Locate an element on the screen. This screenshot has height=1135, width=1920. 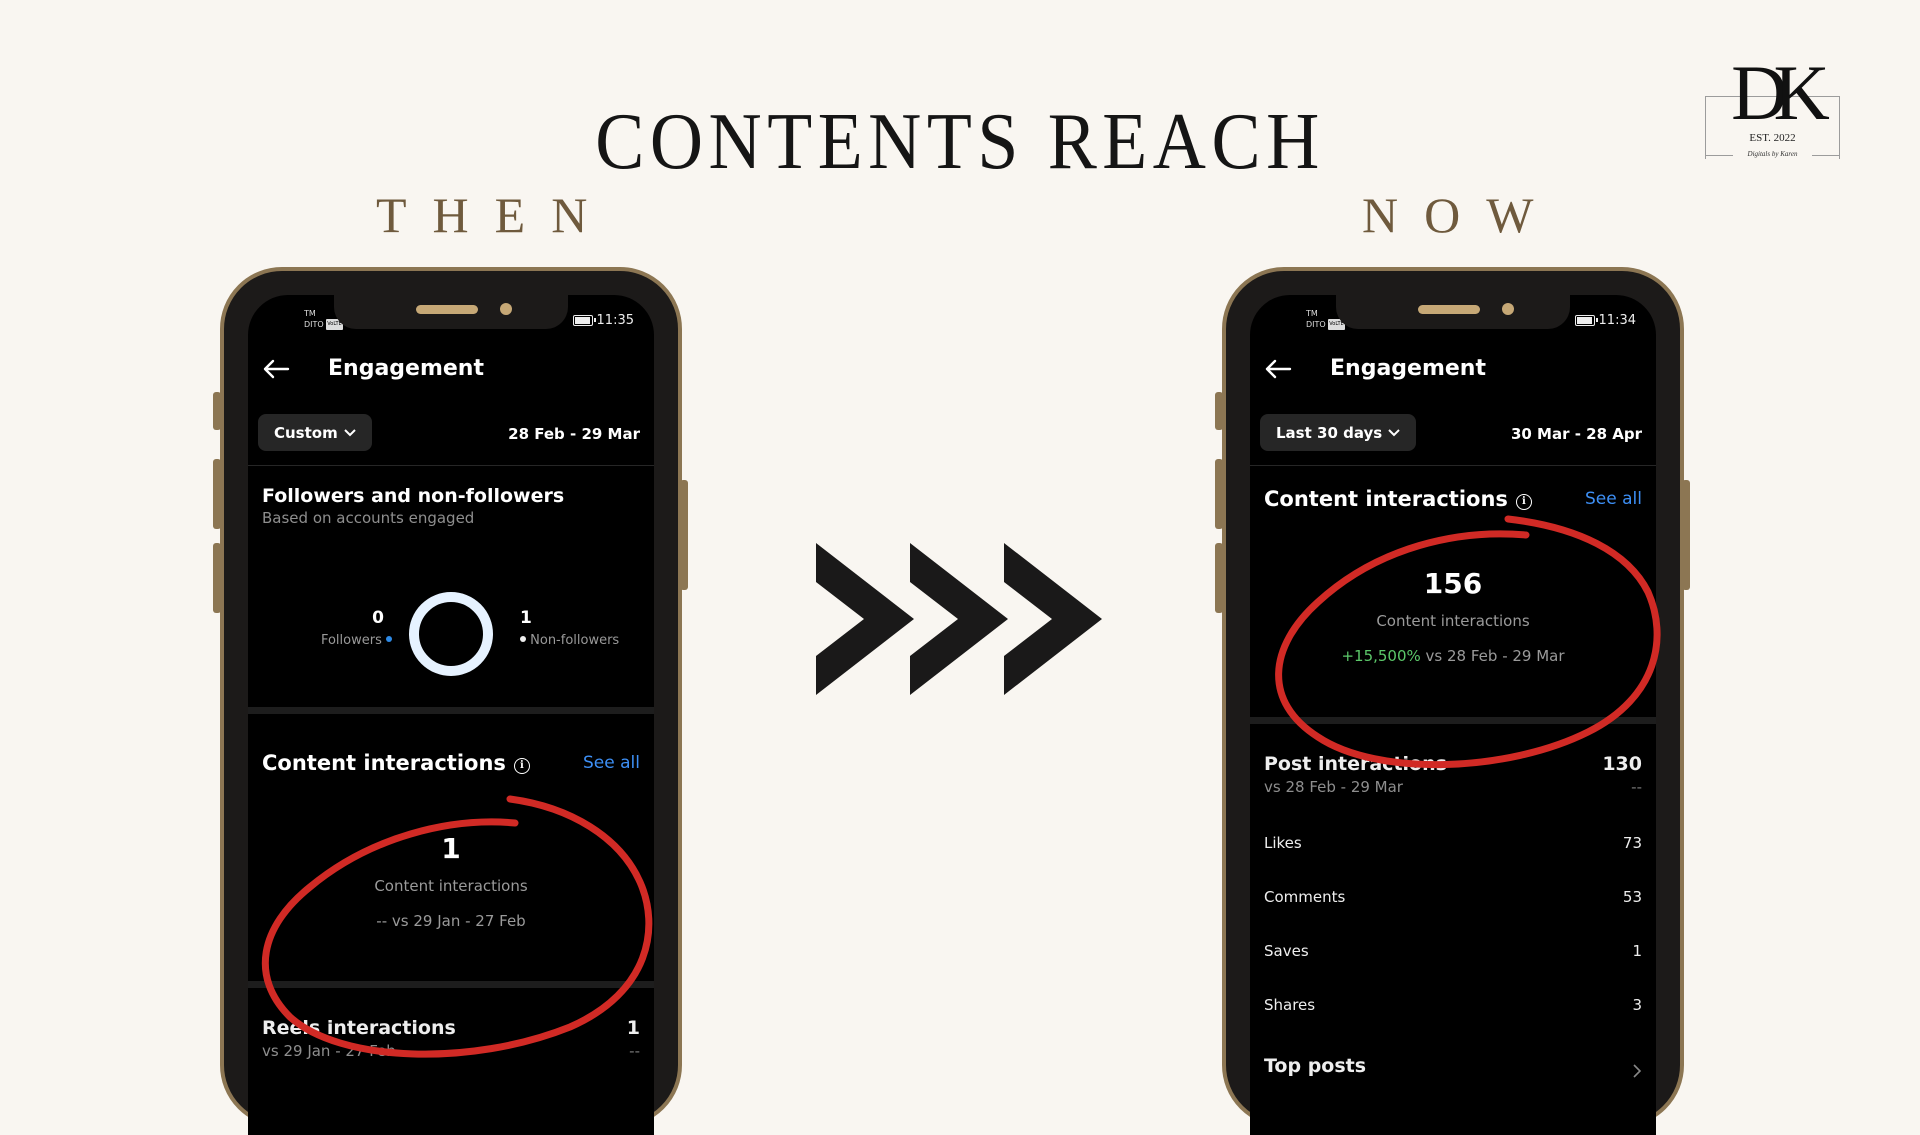
donut-non-followers-arc is located at coordinates (451, 634).